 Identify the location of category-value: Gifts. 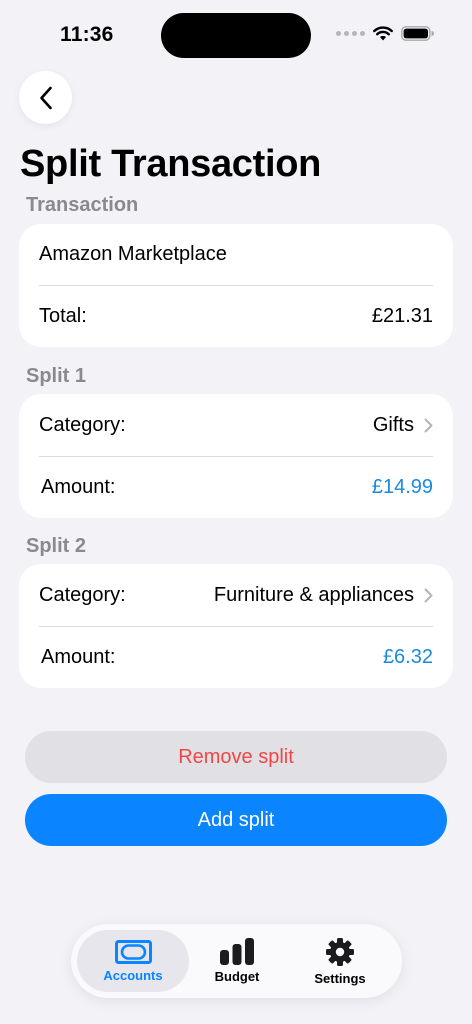
(393, 424).